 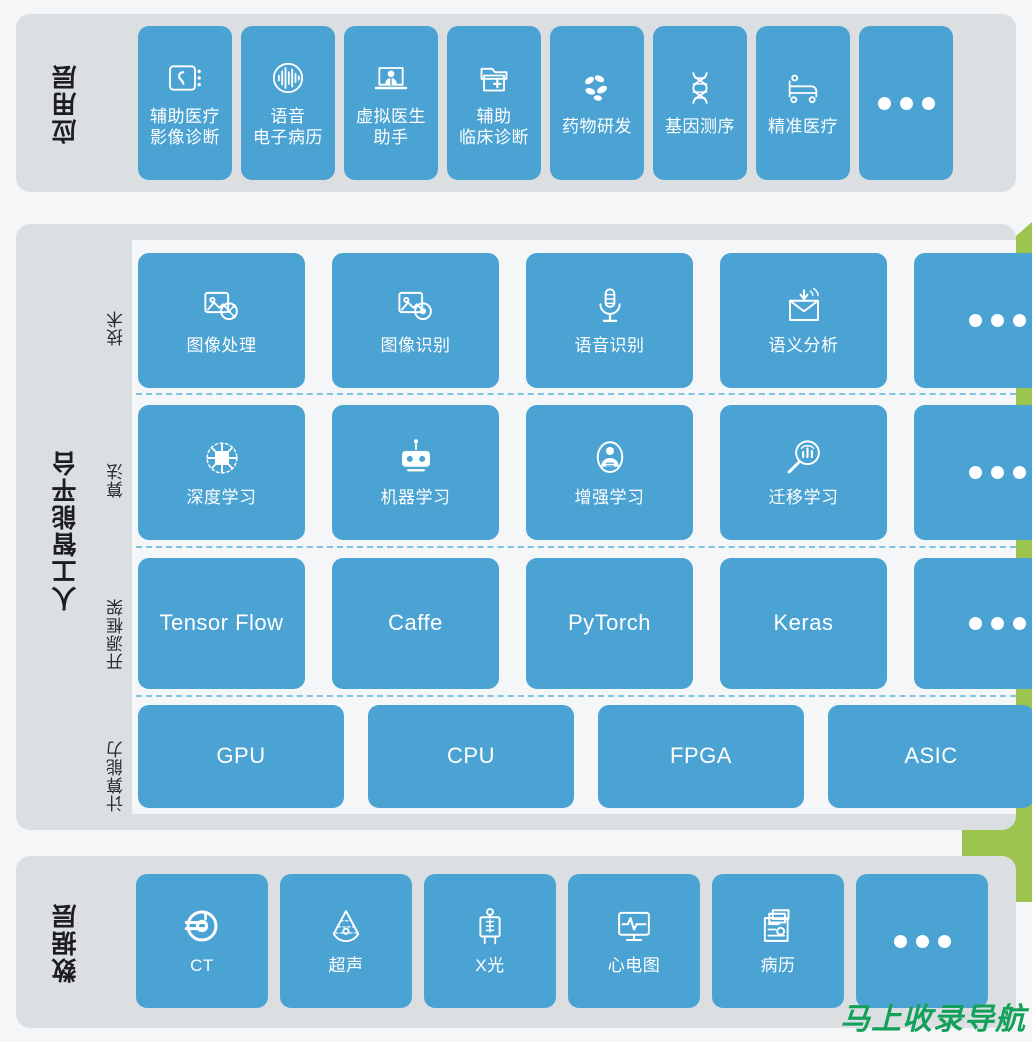 I want to click on card-ASIC: ASIC, so click(x=930, y=756).